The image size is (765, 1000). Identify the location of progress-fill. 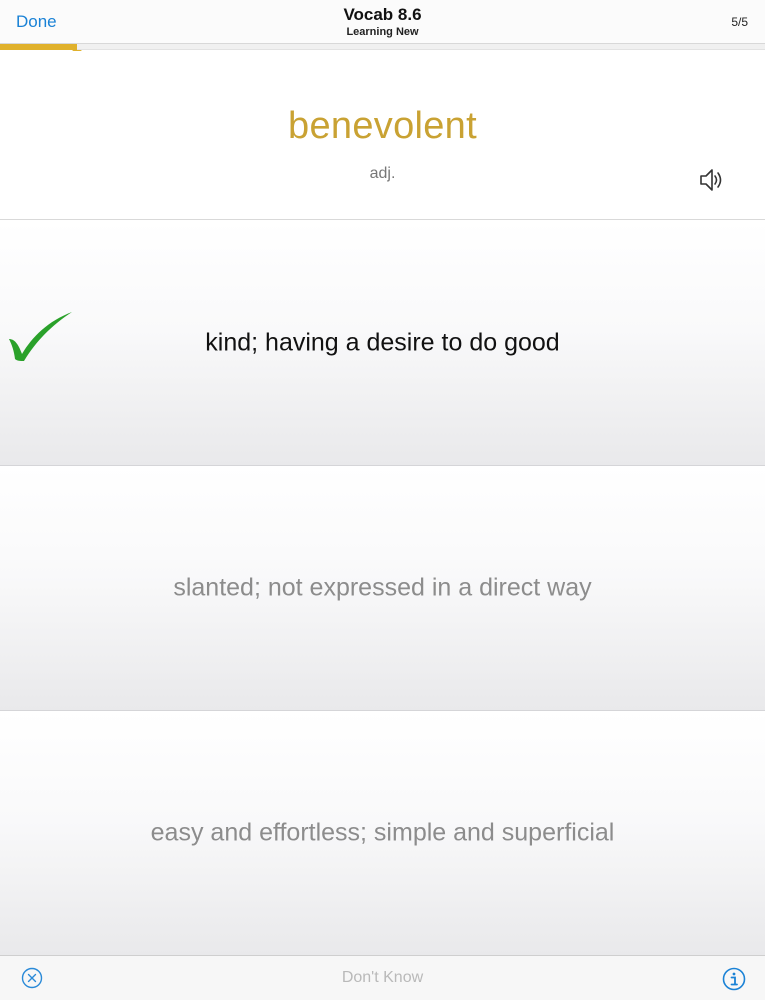
(38, 47).